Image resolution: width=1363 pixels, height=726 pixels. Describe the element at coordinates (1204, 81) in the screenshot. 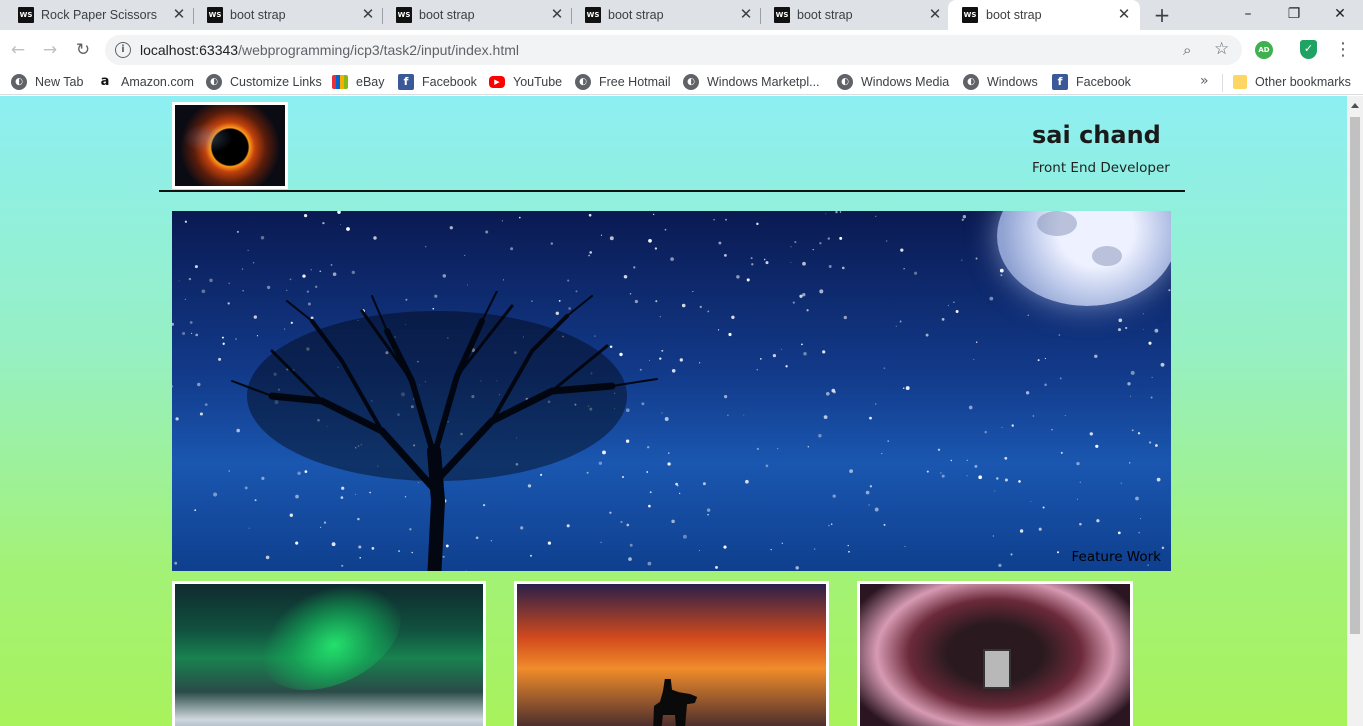

I see `more-bookmarks-chevron-icon: »` at that location.